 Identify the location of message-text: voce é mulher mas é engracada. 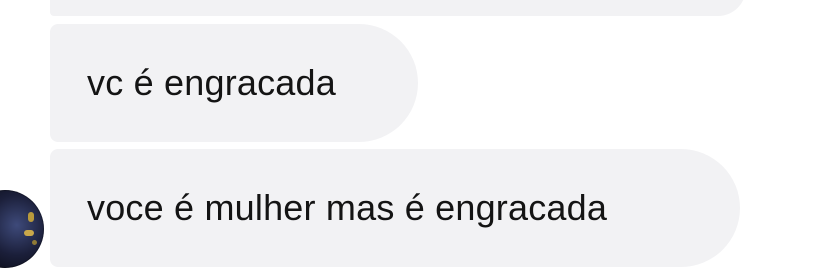
(347, 207).